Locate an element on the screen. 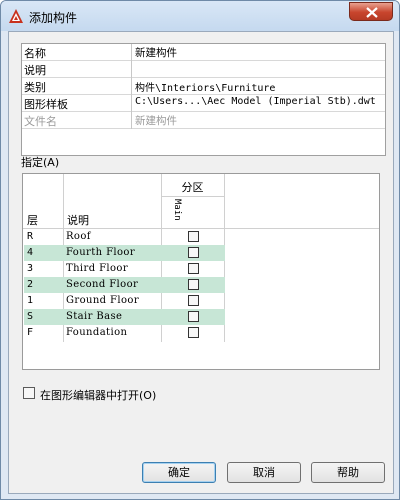  property-key: 文件名 is located at coordinates (40, 121).